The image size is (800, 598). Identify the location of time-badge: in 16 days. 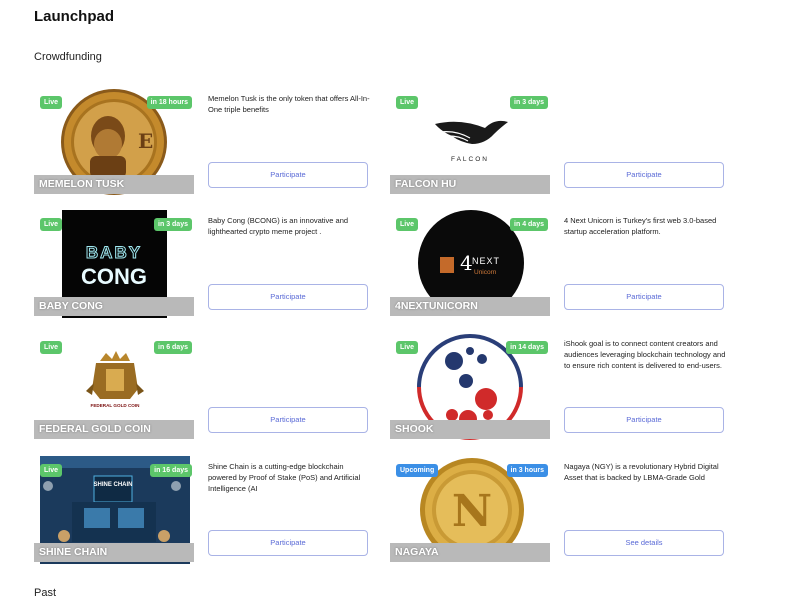
(171, 470).